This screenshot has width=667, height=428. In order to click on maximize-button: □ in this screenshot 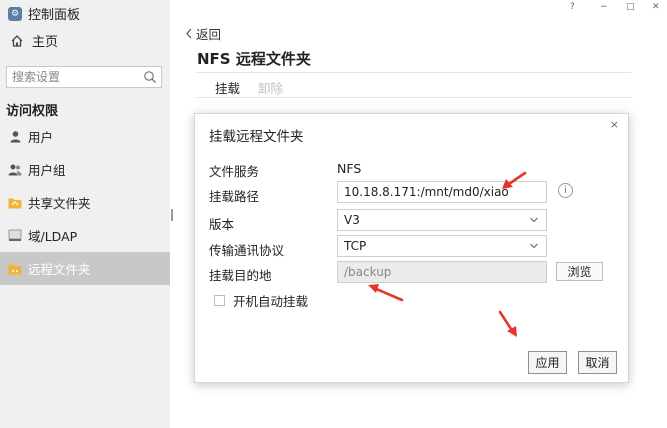, I will do `click(630, 7)`.